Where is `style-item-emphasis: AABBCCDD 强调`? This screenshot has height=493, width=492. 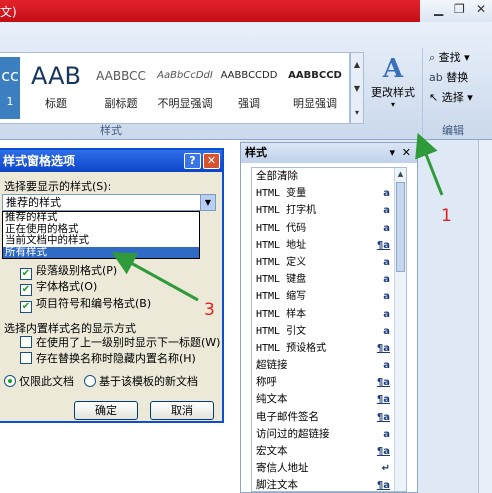 style-item-emphasis: AABBCCDD 强调 is located at coordinates (249, 88).